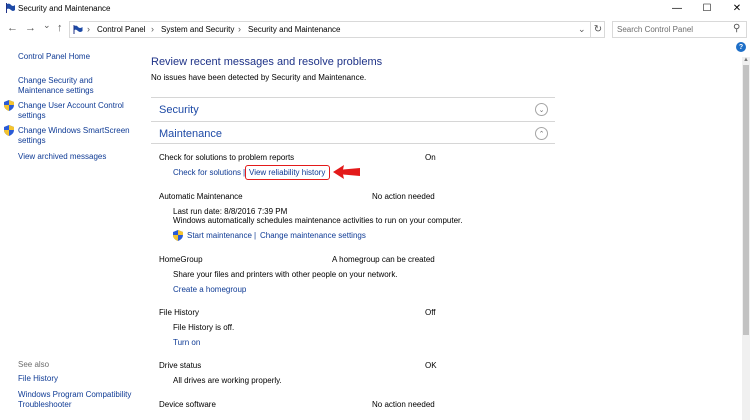 This screenshot has height=420, width=750. What do you see at coordinates (736, 8) in the screenshot?
I see `close-button: ✕` at bounding box center [736, 8].